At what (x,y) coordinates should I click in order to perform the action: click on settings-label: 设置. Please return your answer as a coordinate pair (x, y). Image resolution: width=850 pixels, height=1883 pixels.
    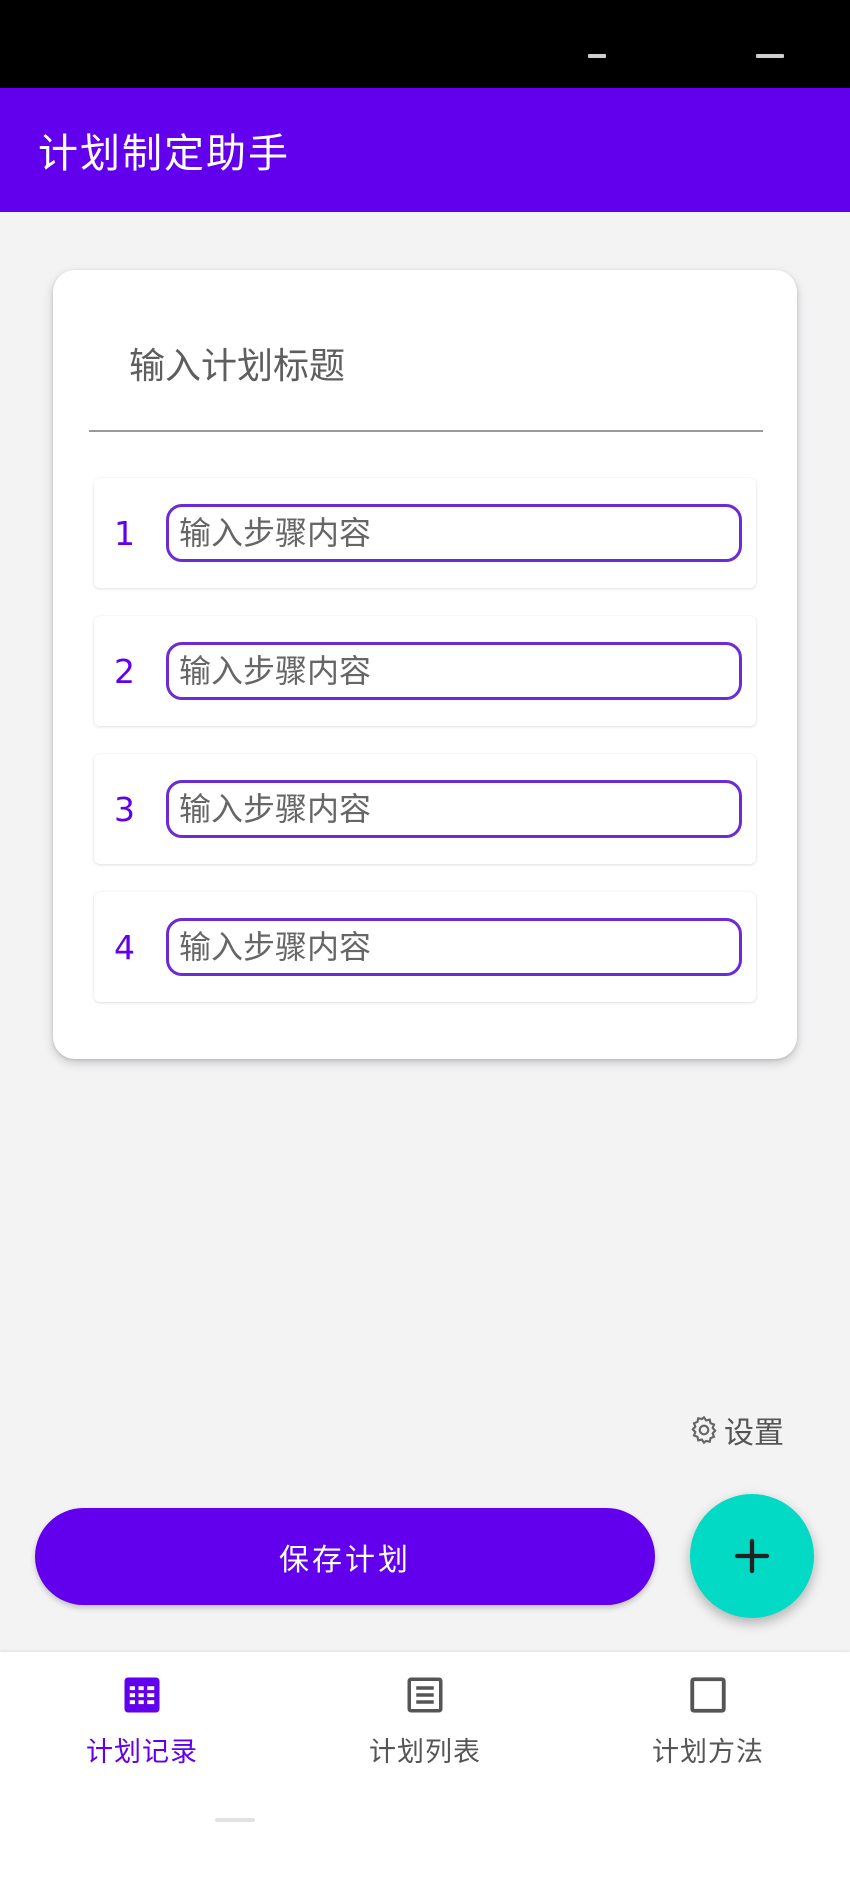
    Looking at the image, I should click on (754, 1433).